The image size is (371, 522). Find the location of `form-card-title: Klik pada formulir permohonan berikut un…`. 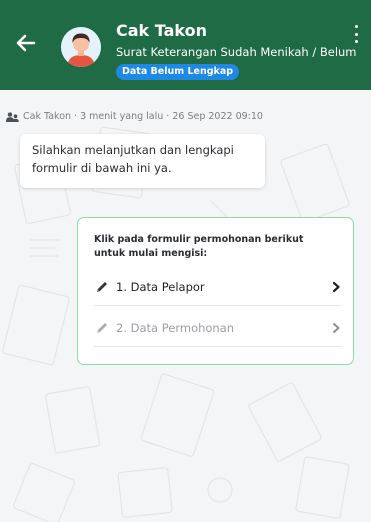

form-card-title: Klik pada formulir permohonan berikut un… is located at coordinates (199, 246).